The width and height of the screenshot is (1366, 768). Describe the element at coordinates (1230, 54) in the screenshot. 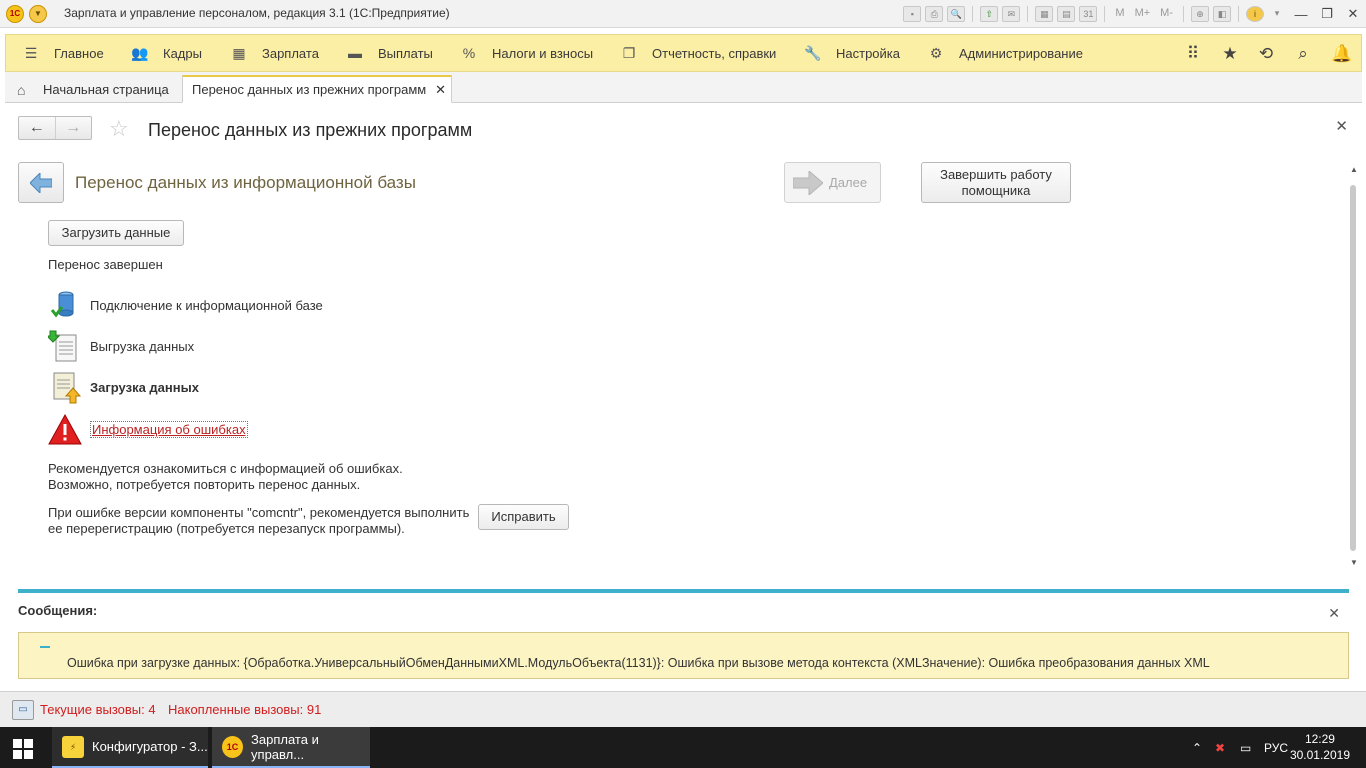

I see `favorites-icon: ★` at that location.